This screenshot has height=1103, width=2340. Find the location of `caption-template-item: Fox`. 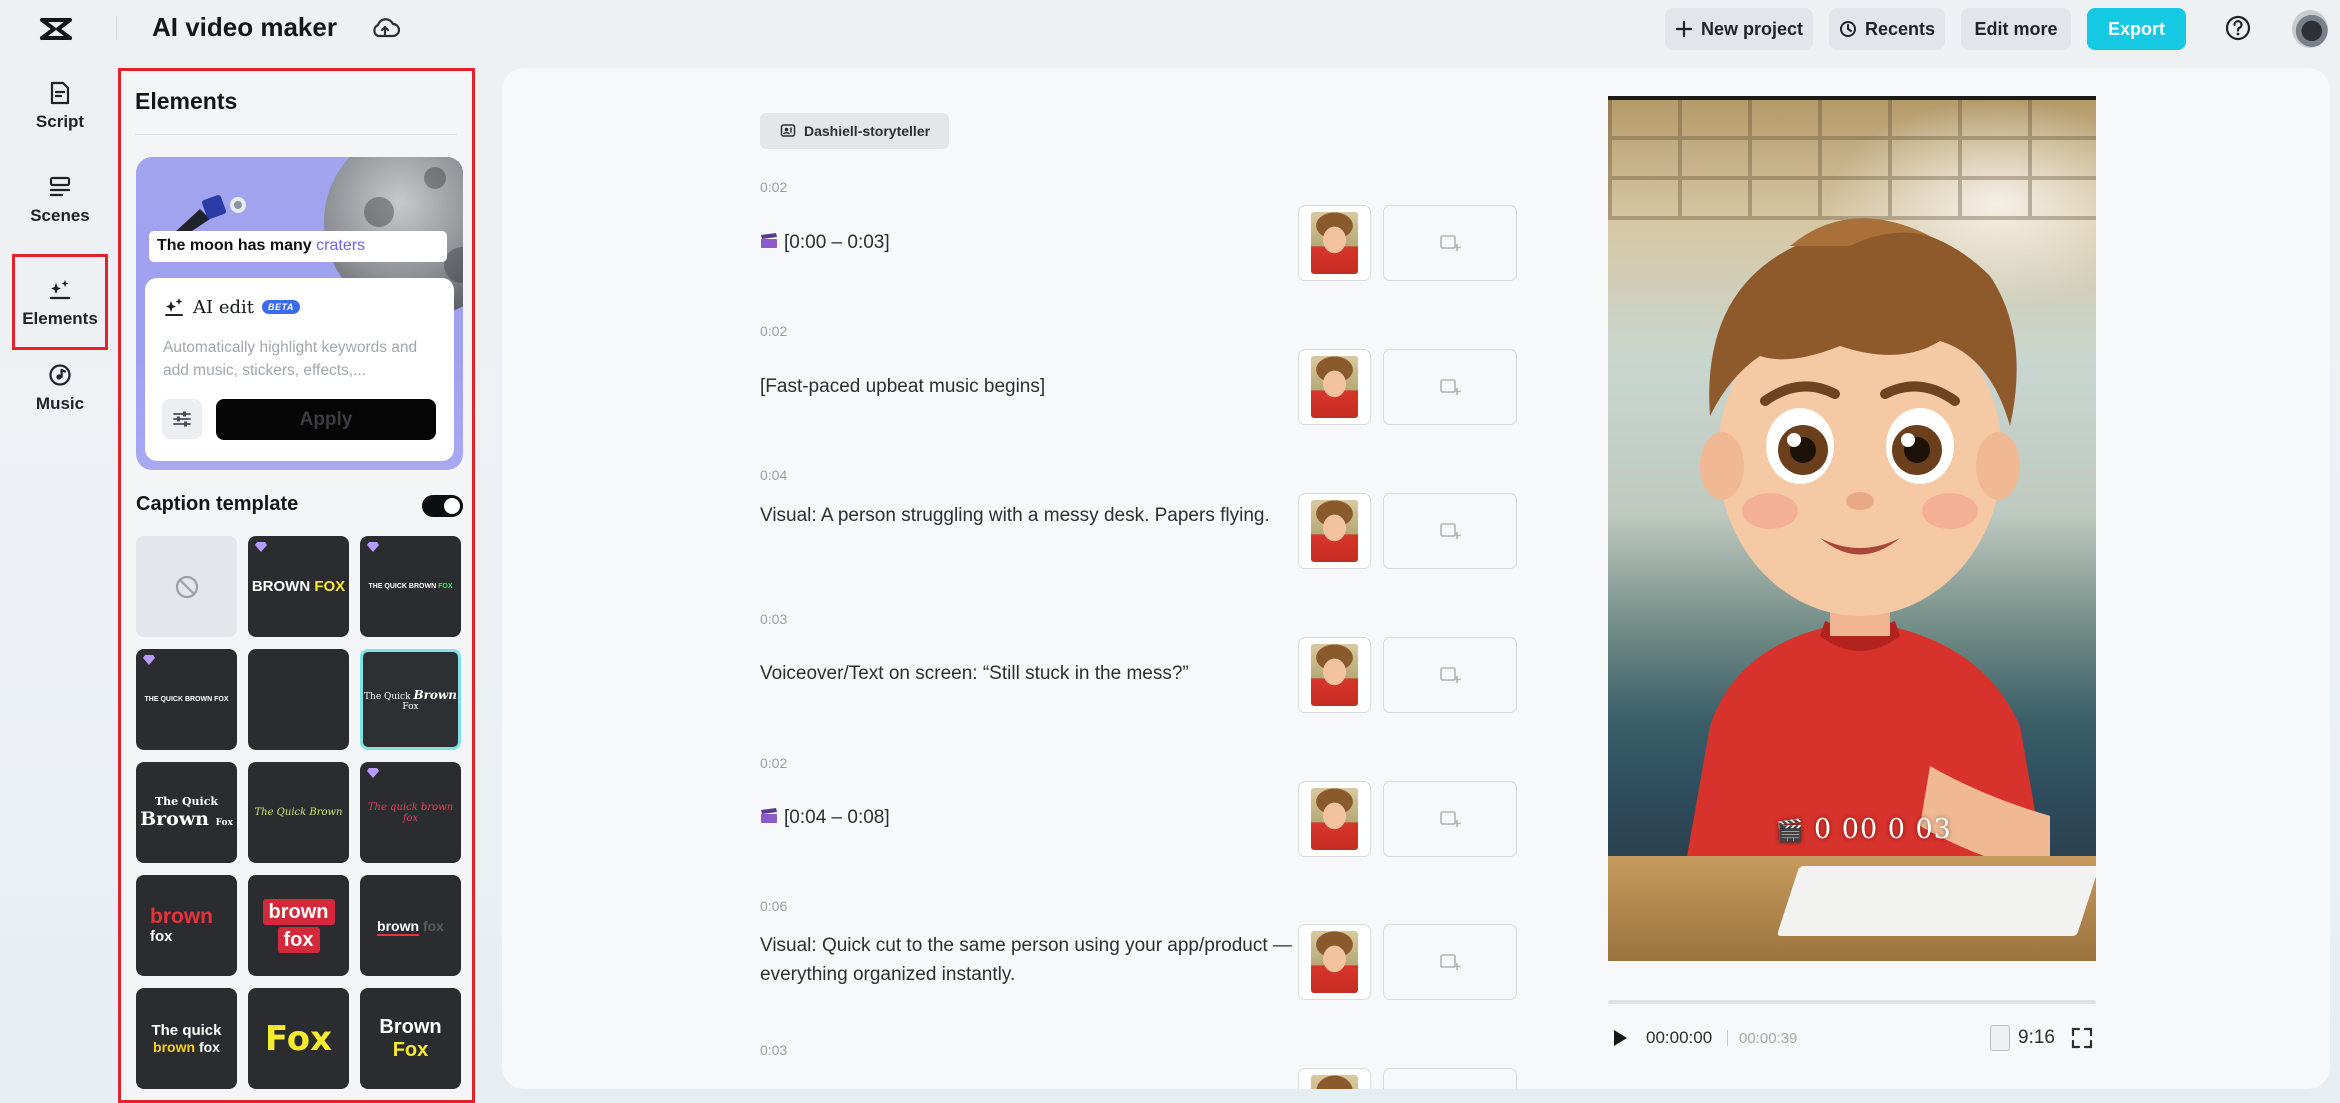

caption-template-item: Fox is located at coordinates (298, 1038).